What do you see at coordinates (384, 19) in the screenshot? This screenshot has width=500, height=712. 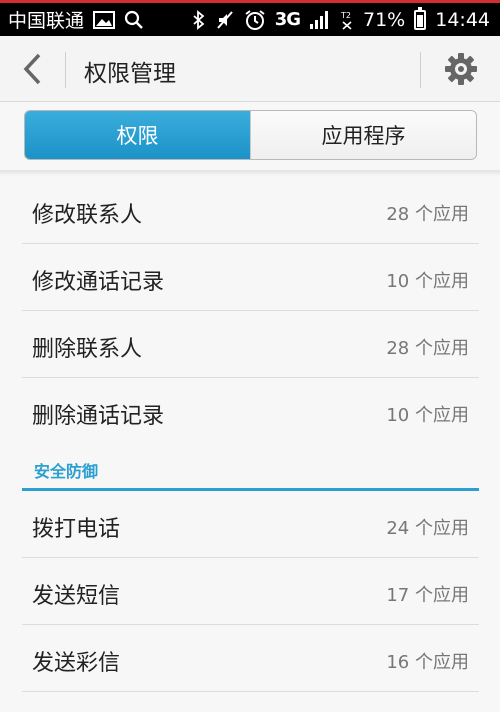 I see `battery-percent: 71%` at bounding box center [384, 19].